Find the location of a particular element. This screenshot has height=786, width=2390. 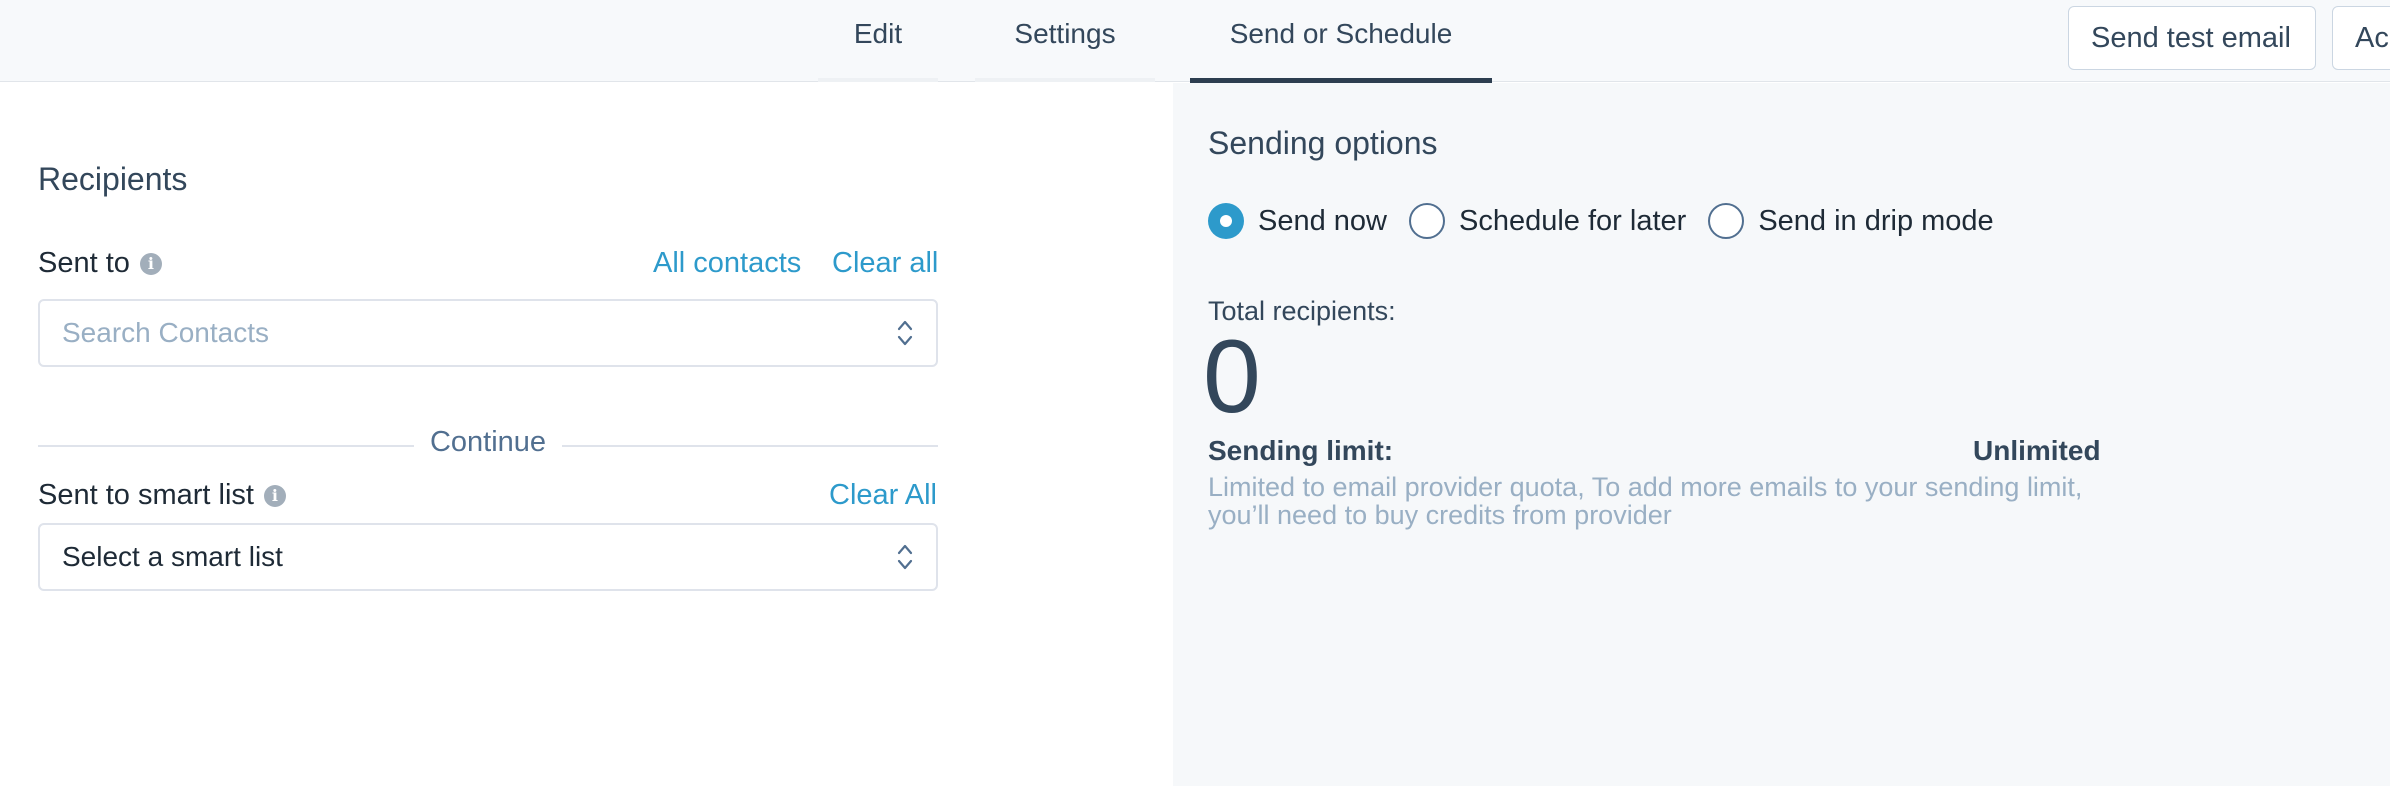

tab-send-or-schedule-label: Send or Schedule is located at coordinates (1341, 33).